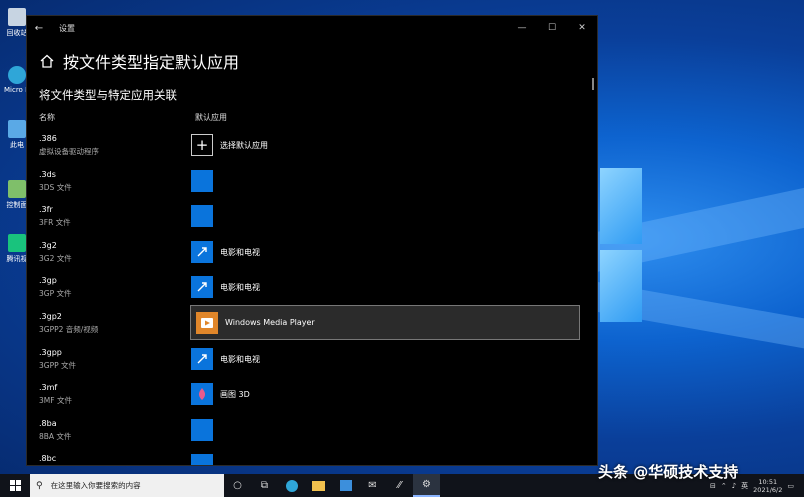 The width and height of the screenshot is (804, 497). What do you see at coordinates (55, 436) in the screenshot?
I see `file-type-description: 8BA 文件` at bounding box center [55, 436].